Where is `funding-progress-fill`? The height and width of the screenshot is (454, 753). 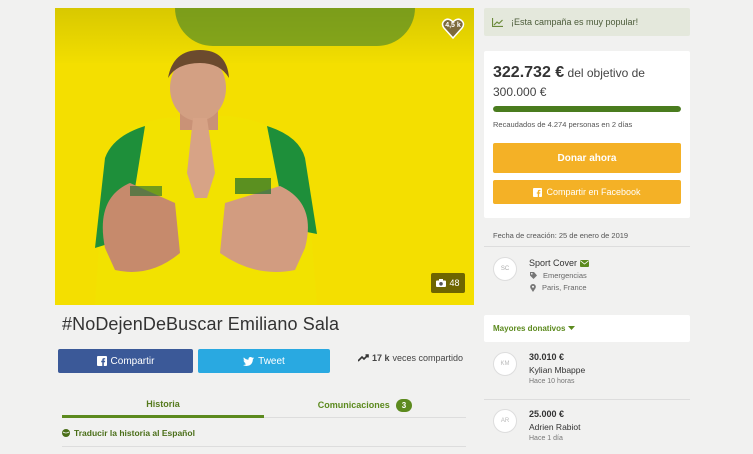
funding-progress-fill is located at coordinates (587, 109).